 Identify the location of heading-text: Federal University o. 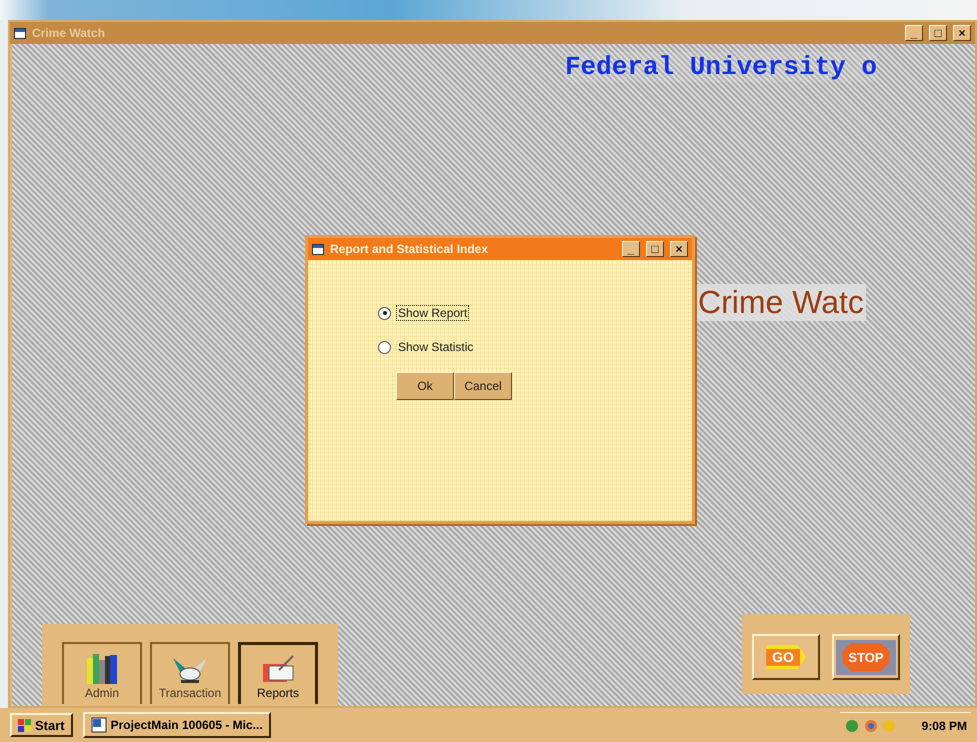
(720, 67).